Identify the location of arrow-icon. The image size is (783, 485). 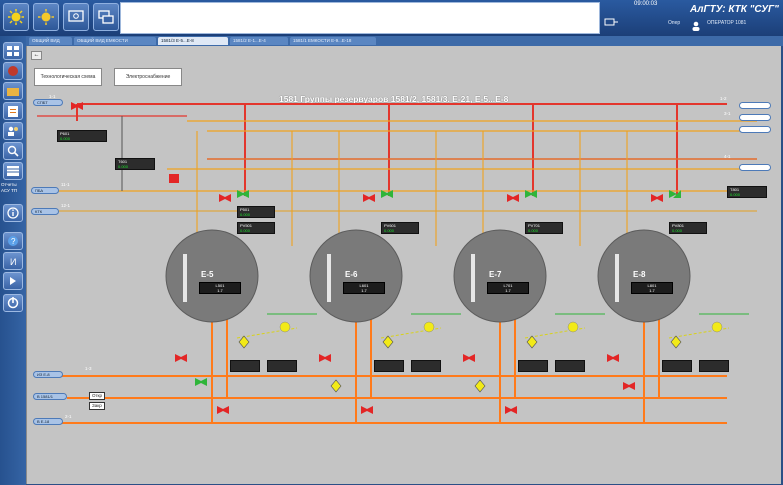
(13, 281).